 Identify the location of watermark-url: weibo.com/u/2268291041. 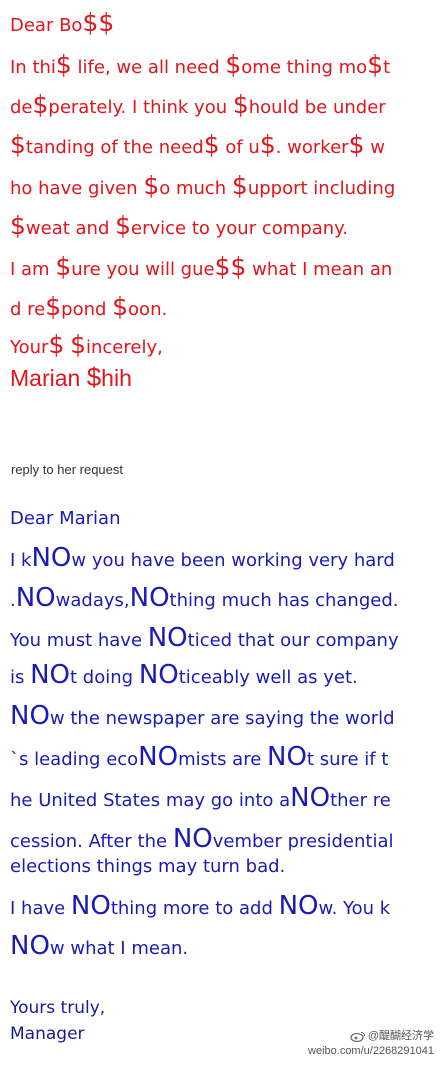
(371, 1051).